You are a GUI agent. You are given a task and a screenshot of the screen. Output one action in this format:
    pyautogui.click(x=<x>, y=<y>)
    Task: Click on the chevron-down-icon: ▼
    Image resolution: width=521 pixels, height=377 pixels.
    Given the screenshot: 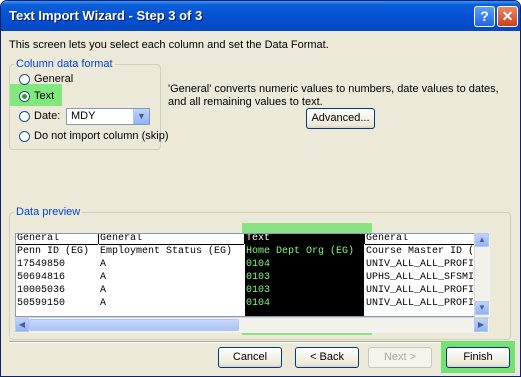 What is the action you would take?
    pyautogui.click(x=141, y=116)
    